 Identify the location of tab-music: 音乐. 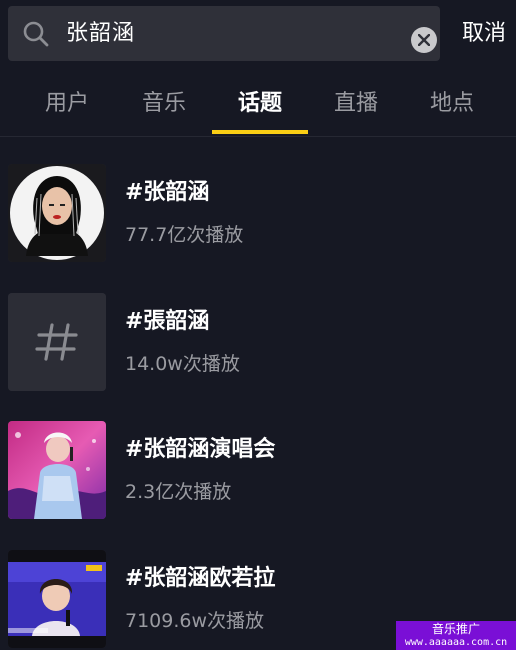
(164, 104).